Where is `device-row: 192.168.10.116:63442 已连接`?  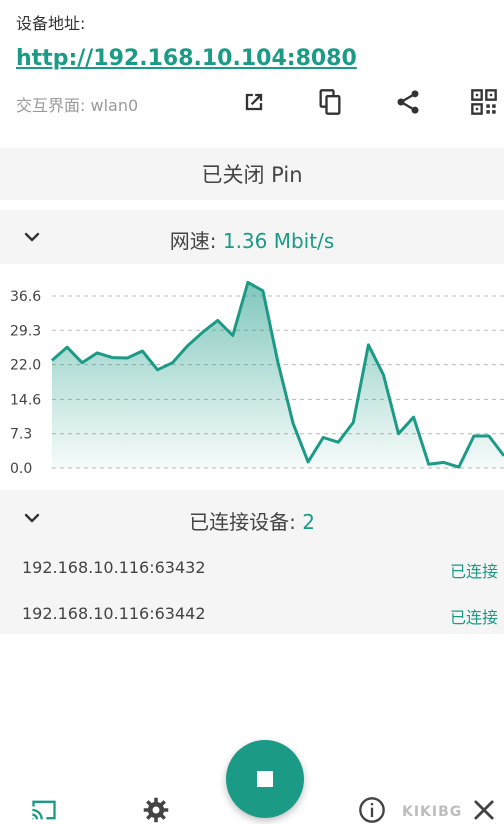 device-row: 192.168.10.116:63442 已连接 is located at coordinates (252, 614).